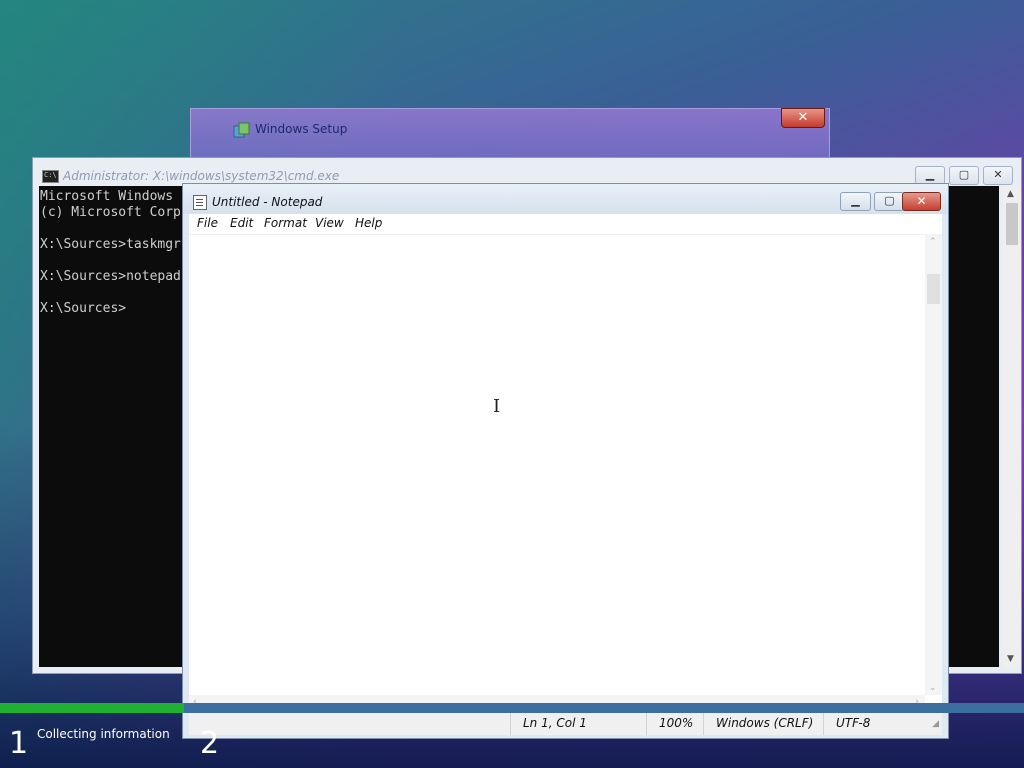 The width and height of the screenshot is (1024, 768). What do you see at coordinates (578, 724) in the screenshot?
I see `status-position: Ln 1, Col 1` at bounding box center [578, 724].